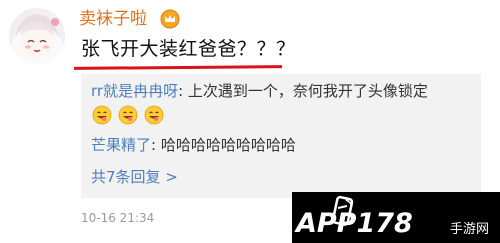 Image resolution: width=500 pixels, height=243 pixels. What do you see at coordinates (178, 67) in the screenshot?
I see `annotation-underline` at bounding box center [178, 67].